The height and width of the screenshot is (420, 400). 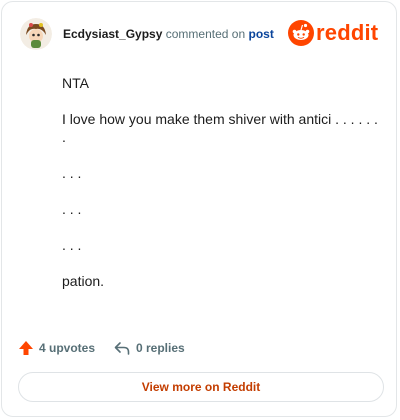 What do you see at coordinates (75, 83) in the screenshot?
I see `comment-paragraph: NTA` at bounding box center [75, 83].